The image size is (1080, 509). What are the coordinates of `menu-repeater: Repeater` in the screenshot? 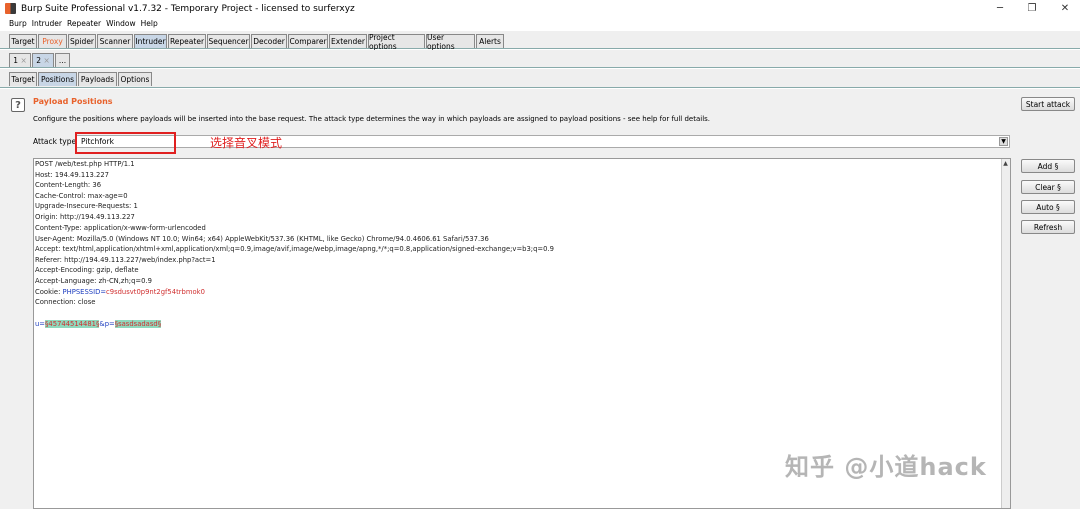 It's located at (84, 23).